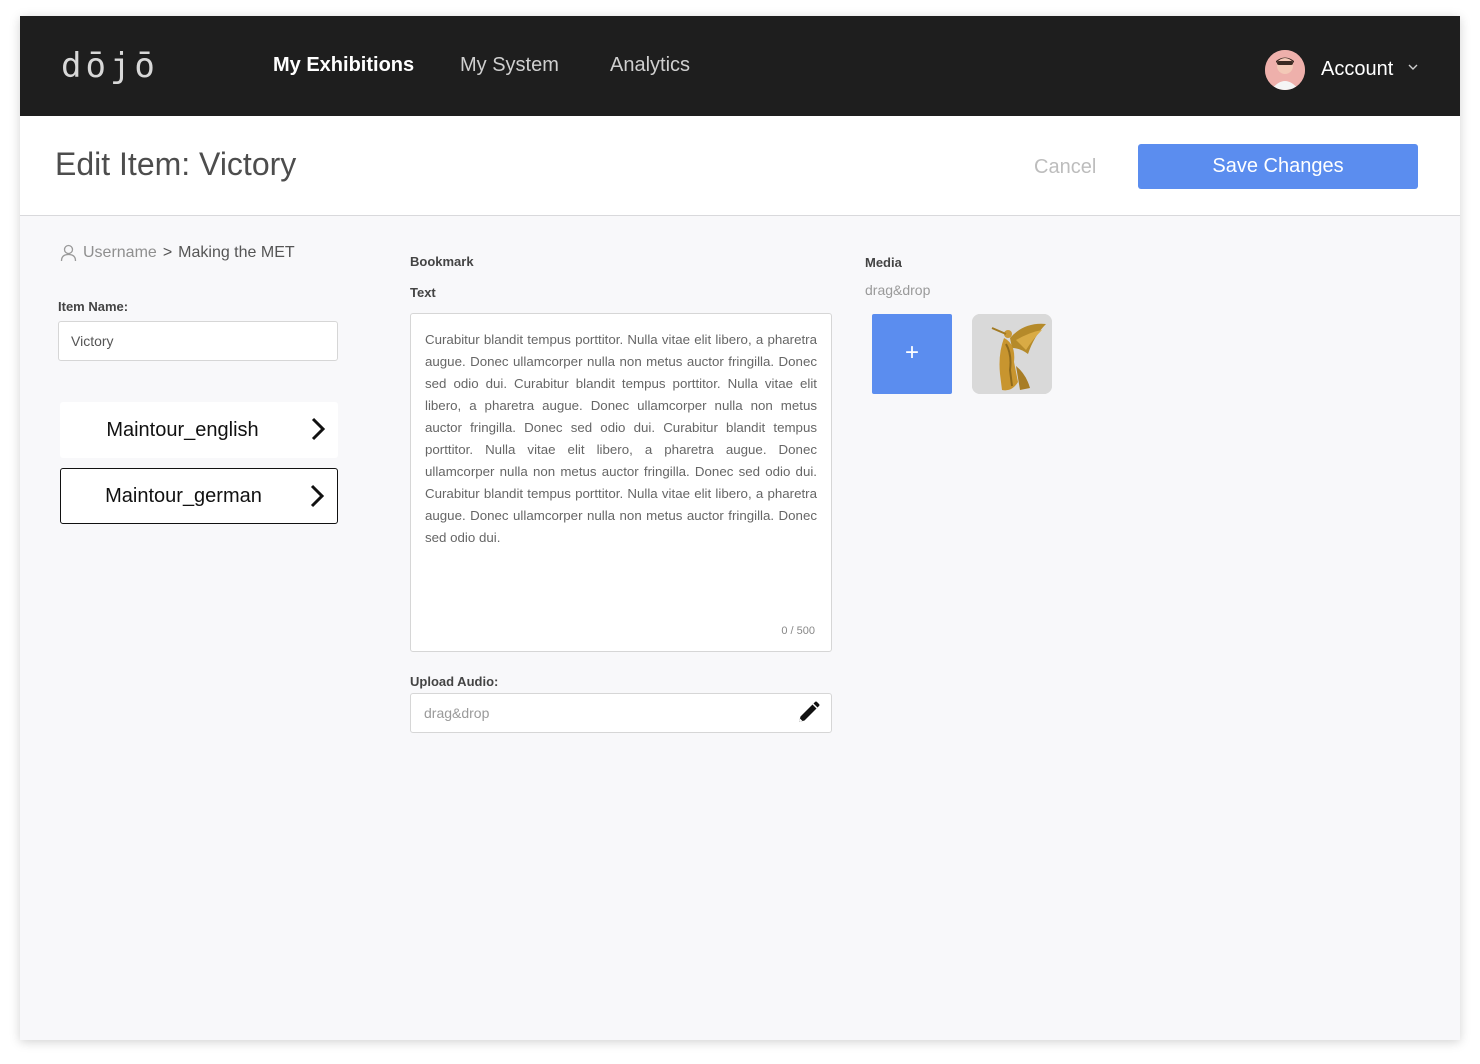 The width and height of the screenshot is (1480, 1064). I want to click on bookmark-label: Bookmark, so click(442, 261).